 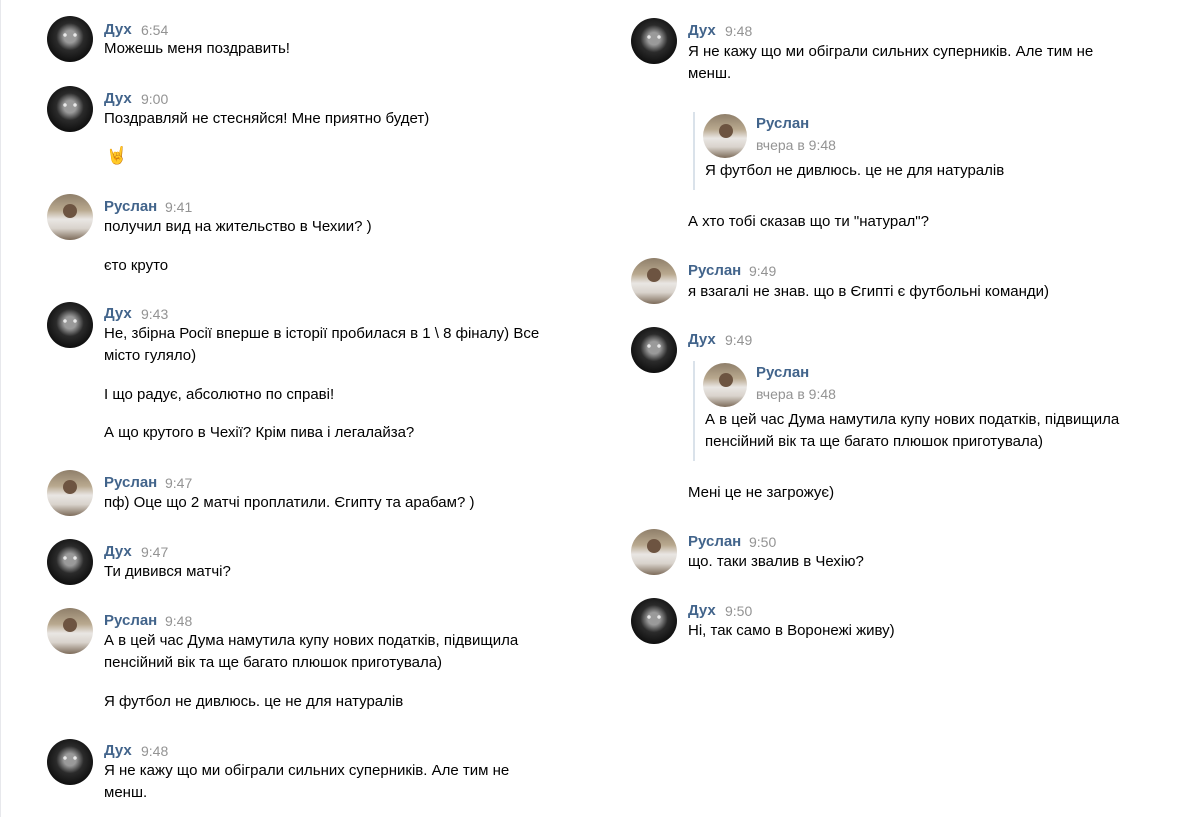 I want to click on message-text: Я футбол не дивлюсь. це не для натуралів, so click(x=254, y=701).